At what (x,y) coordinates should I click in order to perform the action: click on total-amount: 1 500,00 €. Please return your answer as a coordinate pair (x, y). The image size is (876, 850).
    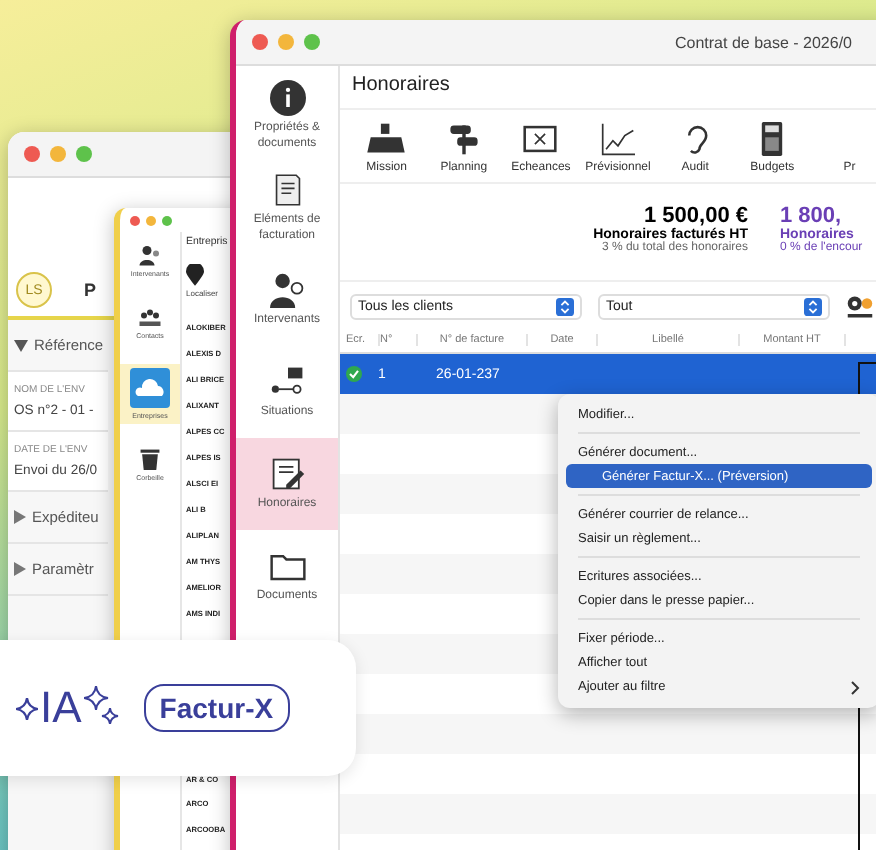
    Looking at the image, I should click on (696, 216).